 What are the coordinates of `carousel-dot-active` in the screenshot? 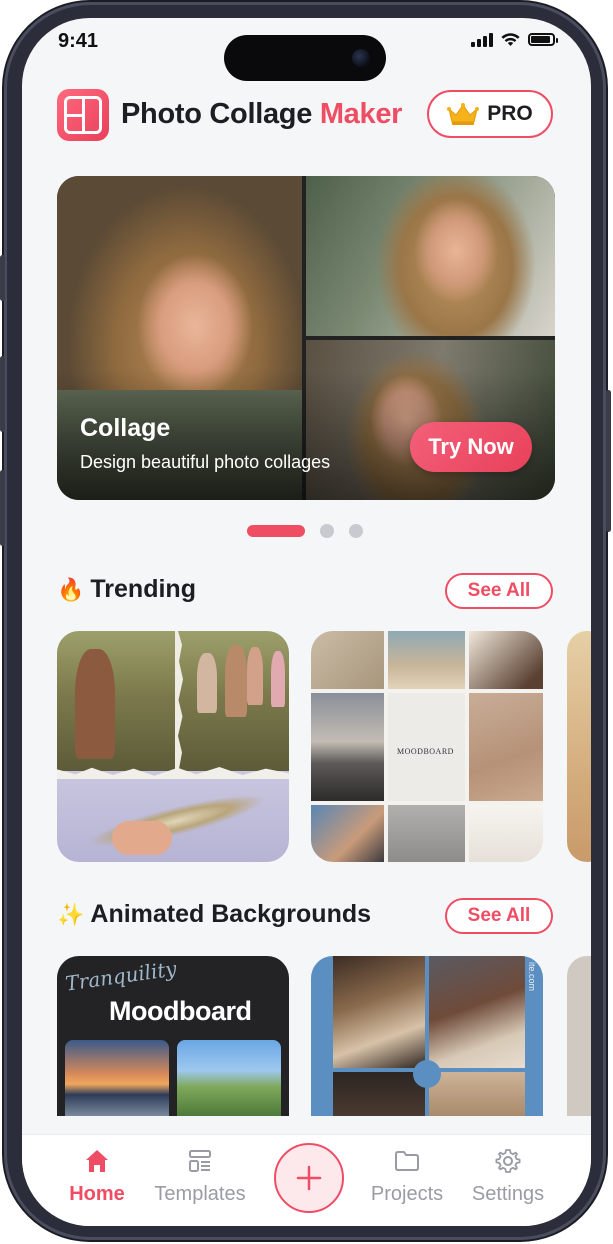 It's located at (276, 531).